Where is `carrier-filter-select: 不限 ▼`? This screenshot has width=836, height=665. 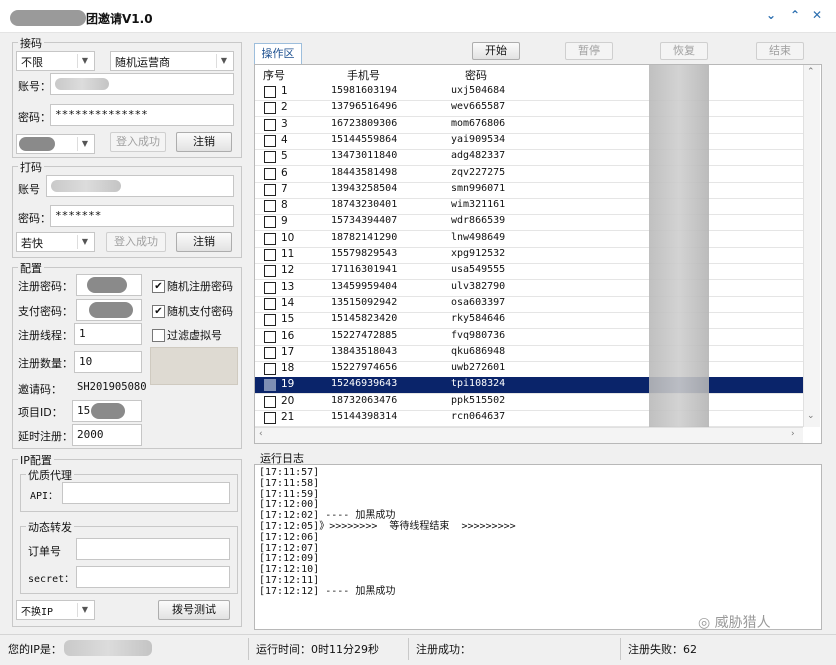 carrier-filter-select: 不限 ▼ is located at coordinates (55, 61).